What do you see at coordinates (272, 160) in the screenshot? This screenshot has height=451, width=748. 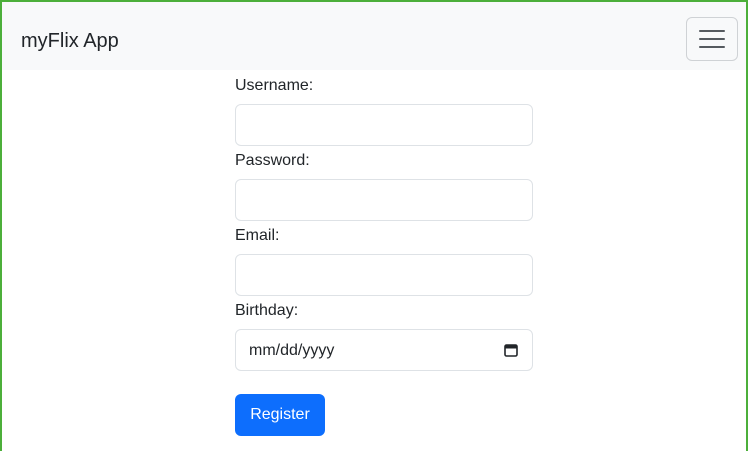 I see `password-label: Password:` at bounding box center [272, 160].